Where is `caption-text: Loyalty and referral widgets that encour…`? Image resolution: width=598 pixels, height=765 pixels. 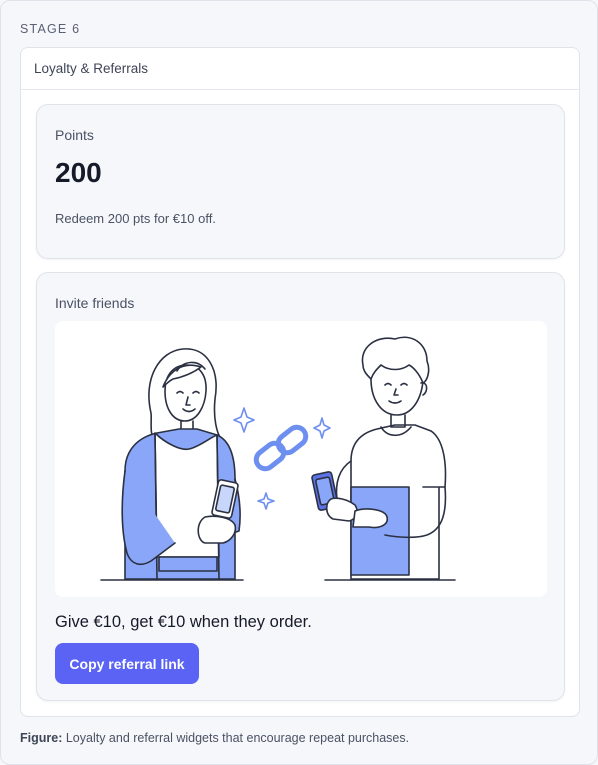
caption-text: Loyalty and referral widgets that encour… is located at coordinates (237, 738).